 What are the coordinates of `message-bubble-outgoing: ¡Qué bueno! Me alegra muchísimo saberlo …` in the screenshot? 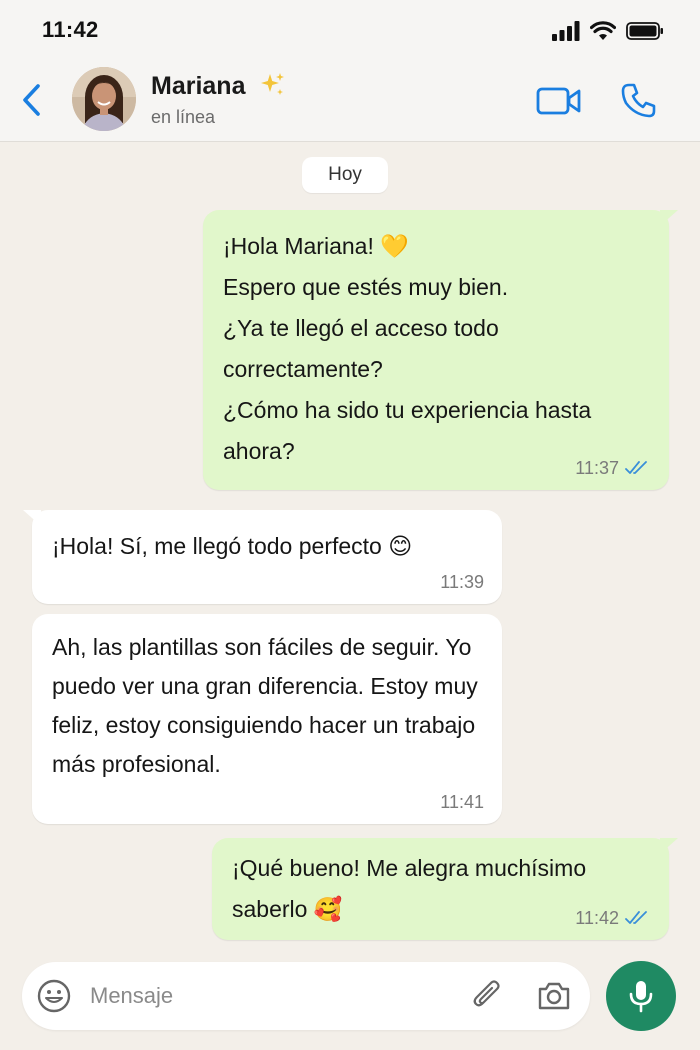 It's located at (445, 889).